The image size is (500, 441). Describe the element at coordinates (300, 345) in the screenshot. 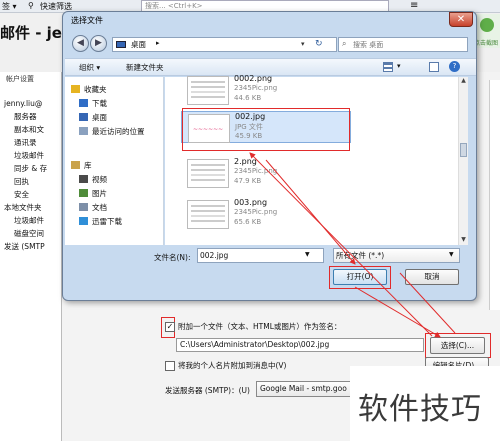

I see `signature-path-field: C:\Users\Administrator\Desktop\002.jpg` at that location.